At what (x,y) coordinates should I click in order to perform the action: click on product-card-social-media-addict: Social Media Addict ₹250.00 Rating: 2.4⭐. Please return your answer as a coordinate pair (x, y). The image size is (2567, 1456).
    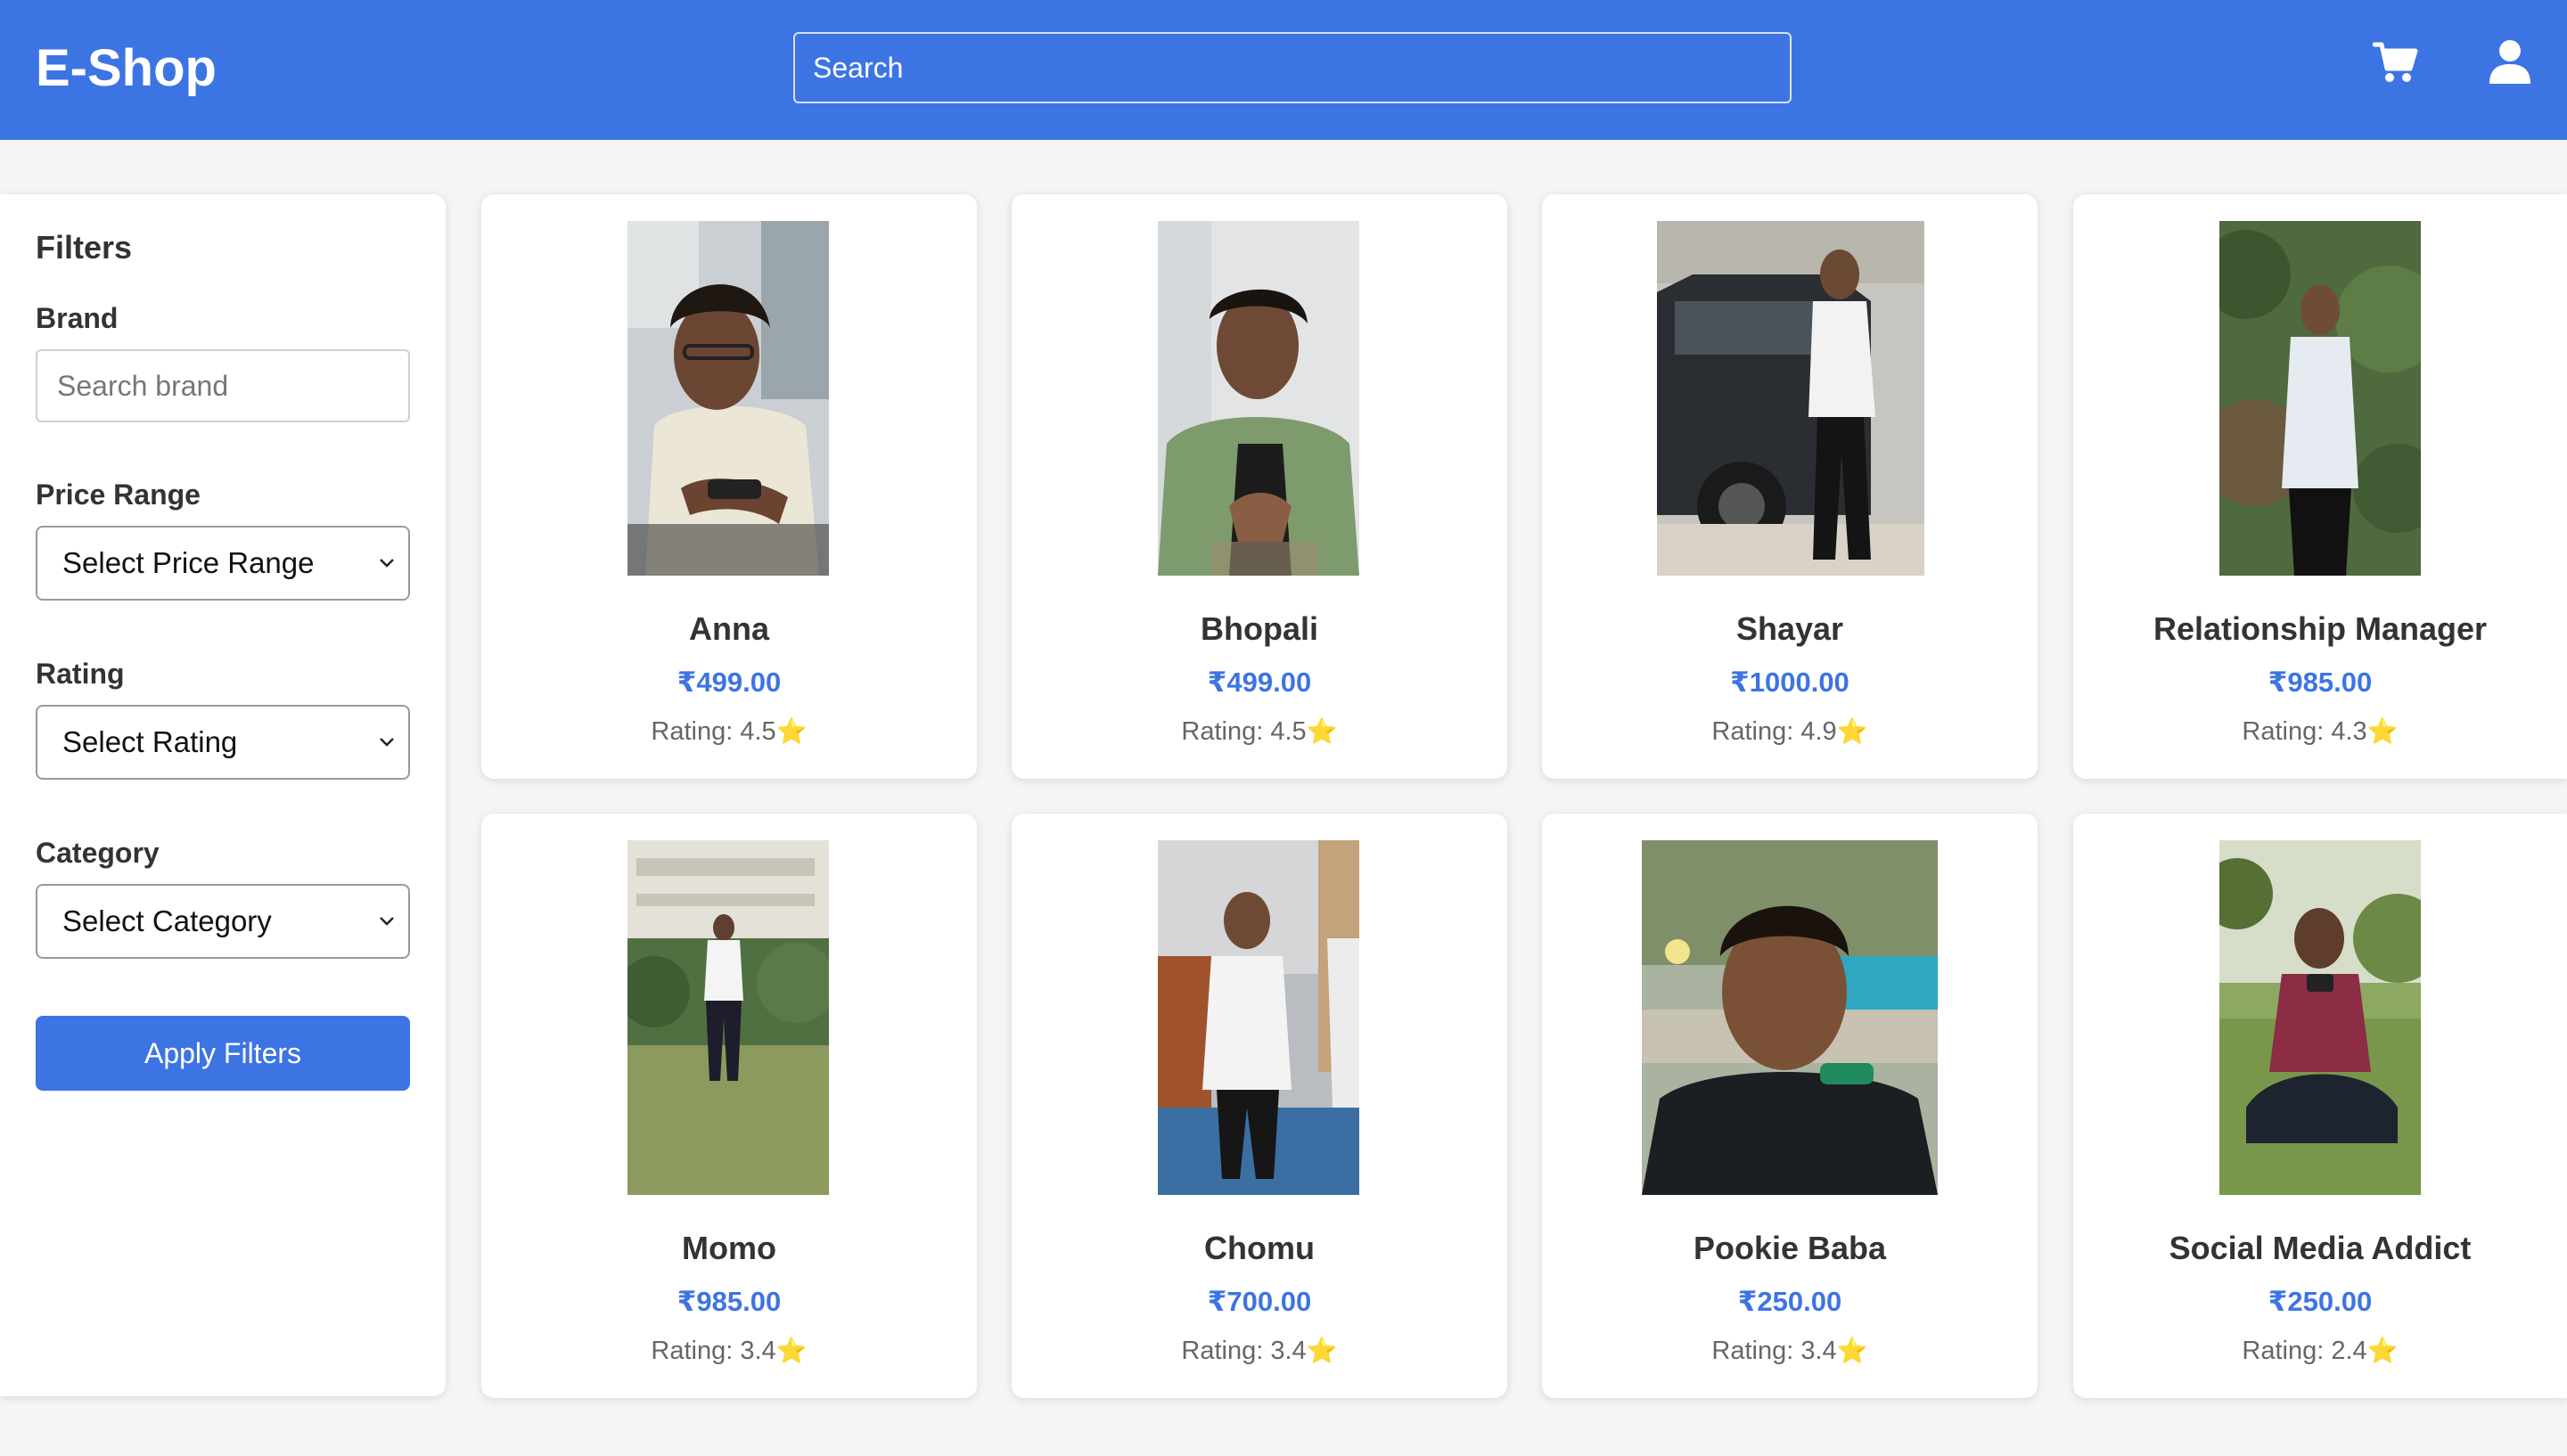
    Looking at the image, I should click on (2320, 1106).